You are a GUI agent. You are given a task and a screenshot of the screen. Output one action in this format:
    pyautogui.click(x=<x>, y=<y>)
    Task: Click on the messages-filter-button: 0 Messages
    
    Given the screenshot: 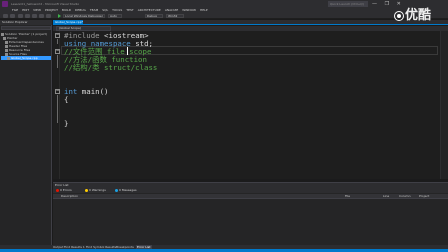 What is the action you would take?
    pyautogui.click(x=126, y=190)
    